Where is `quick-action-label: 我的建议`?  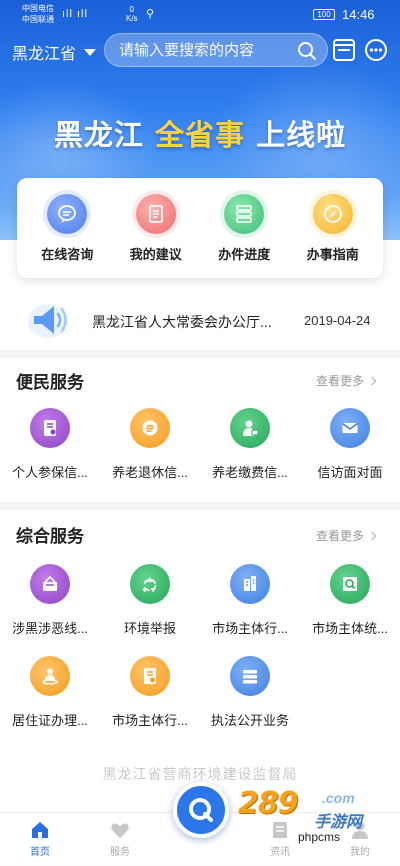 quick-action-label: 我的建议 is located at coordinates (155, 254).